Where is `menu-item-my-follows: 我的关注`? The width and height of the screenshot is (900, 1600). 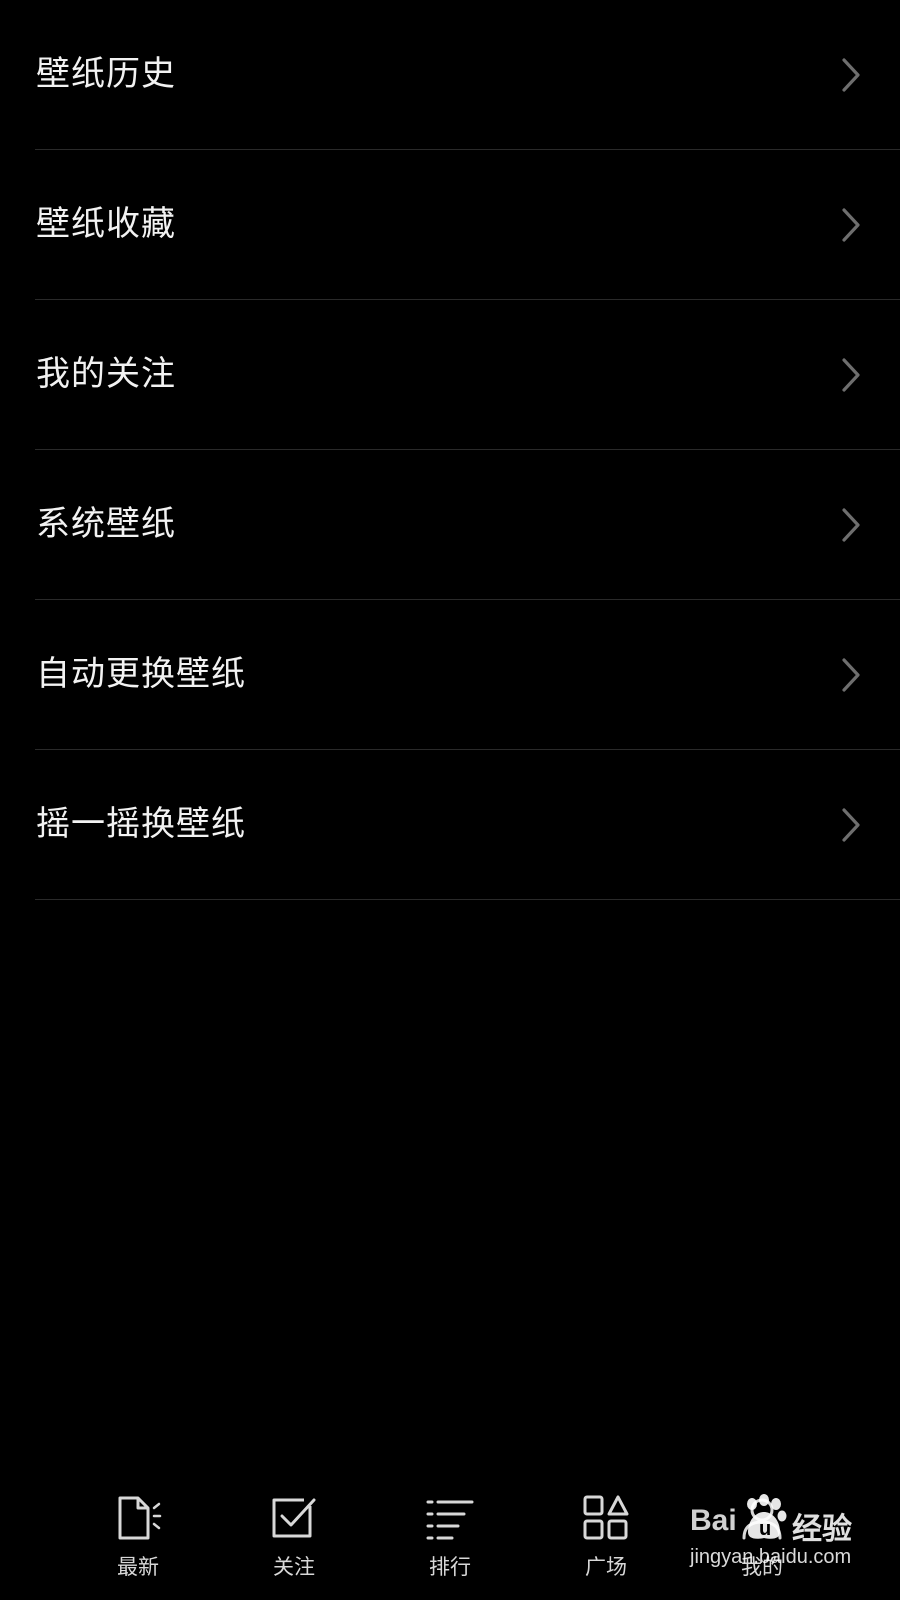
menu-item-my-follows: 我的关注 is located at coordinates (467, 375).